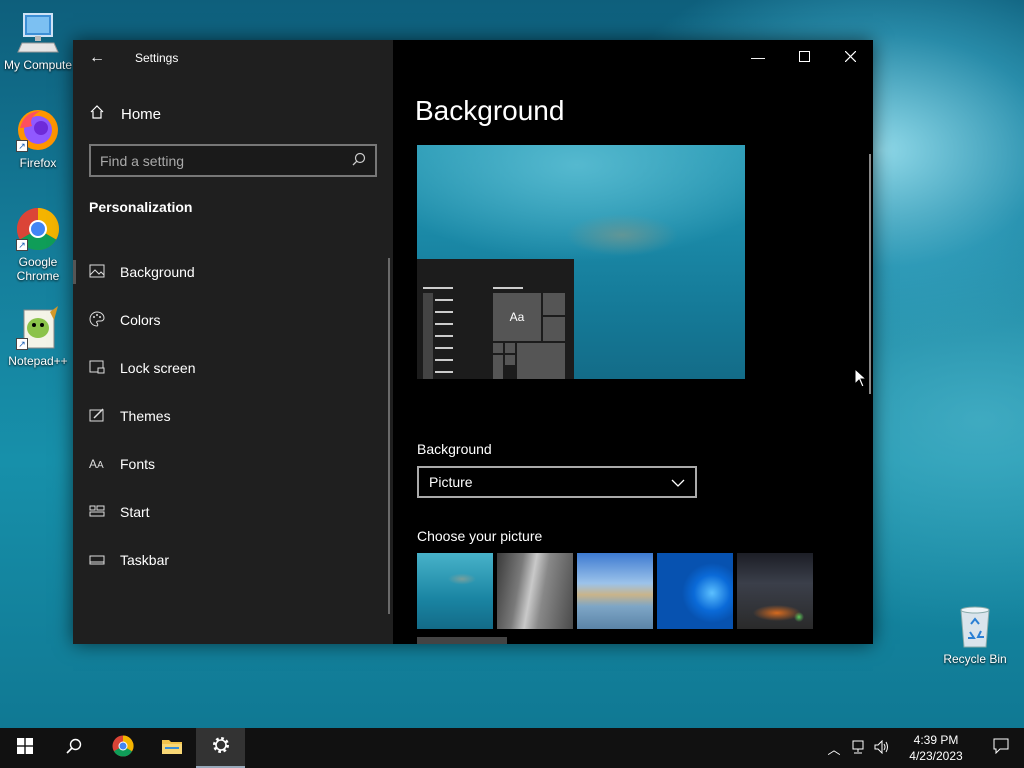 This screenshot has height=768, width=1024. I want to click on nav-item-label: Background, so click(157, 272).